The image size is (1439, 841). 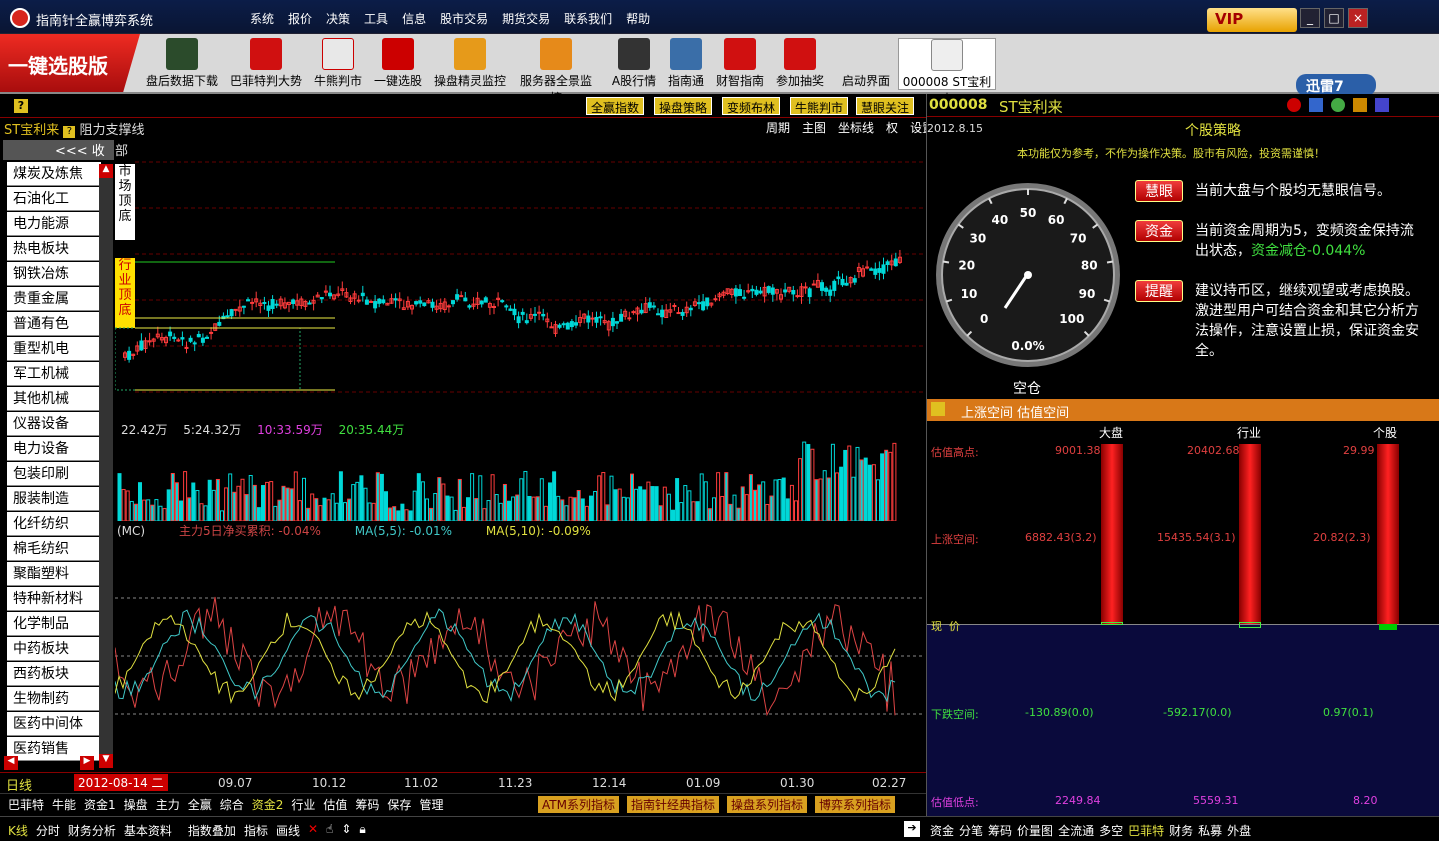 I want to click on industry-item: 西药板块, so click(x=54, y=674).